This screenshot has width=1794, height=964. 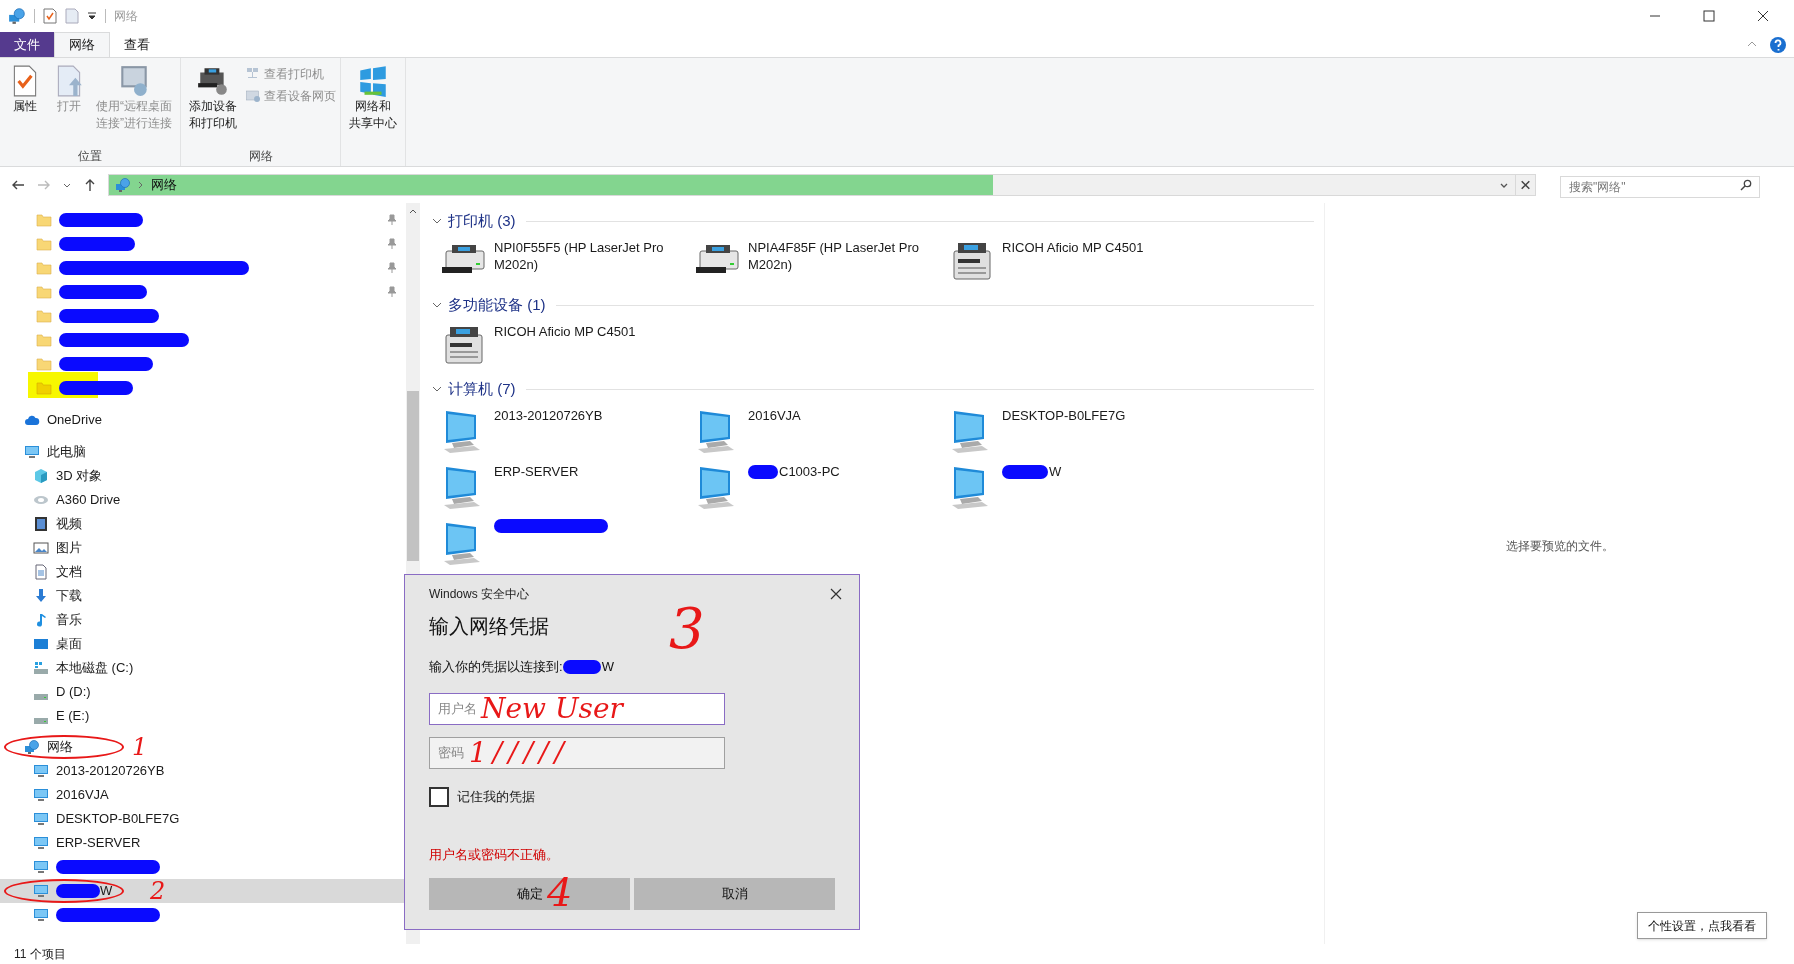 What do you see at coordinates (203, 692) in the screenshot?
I see `nav-item: D (D:)` at bounding box center [203, 692].